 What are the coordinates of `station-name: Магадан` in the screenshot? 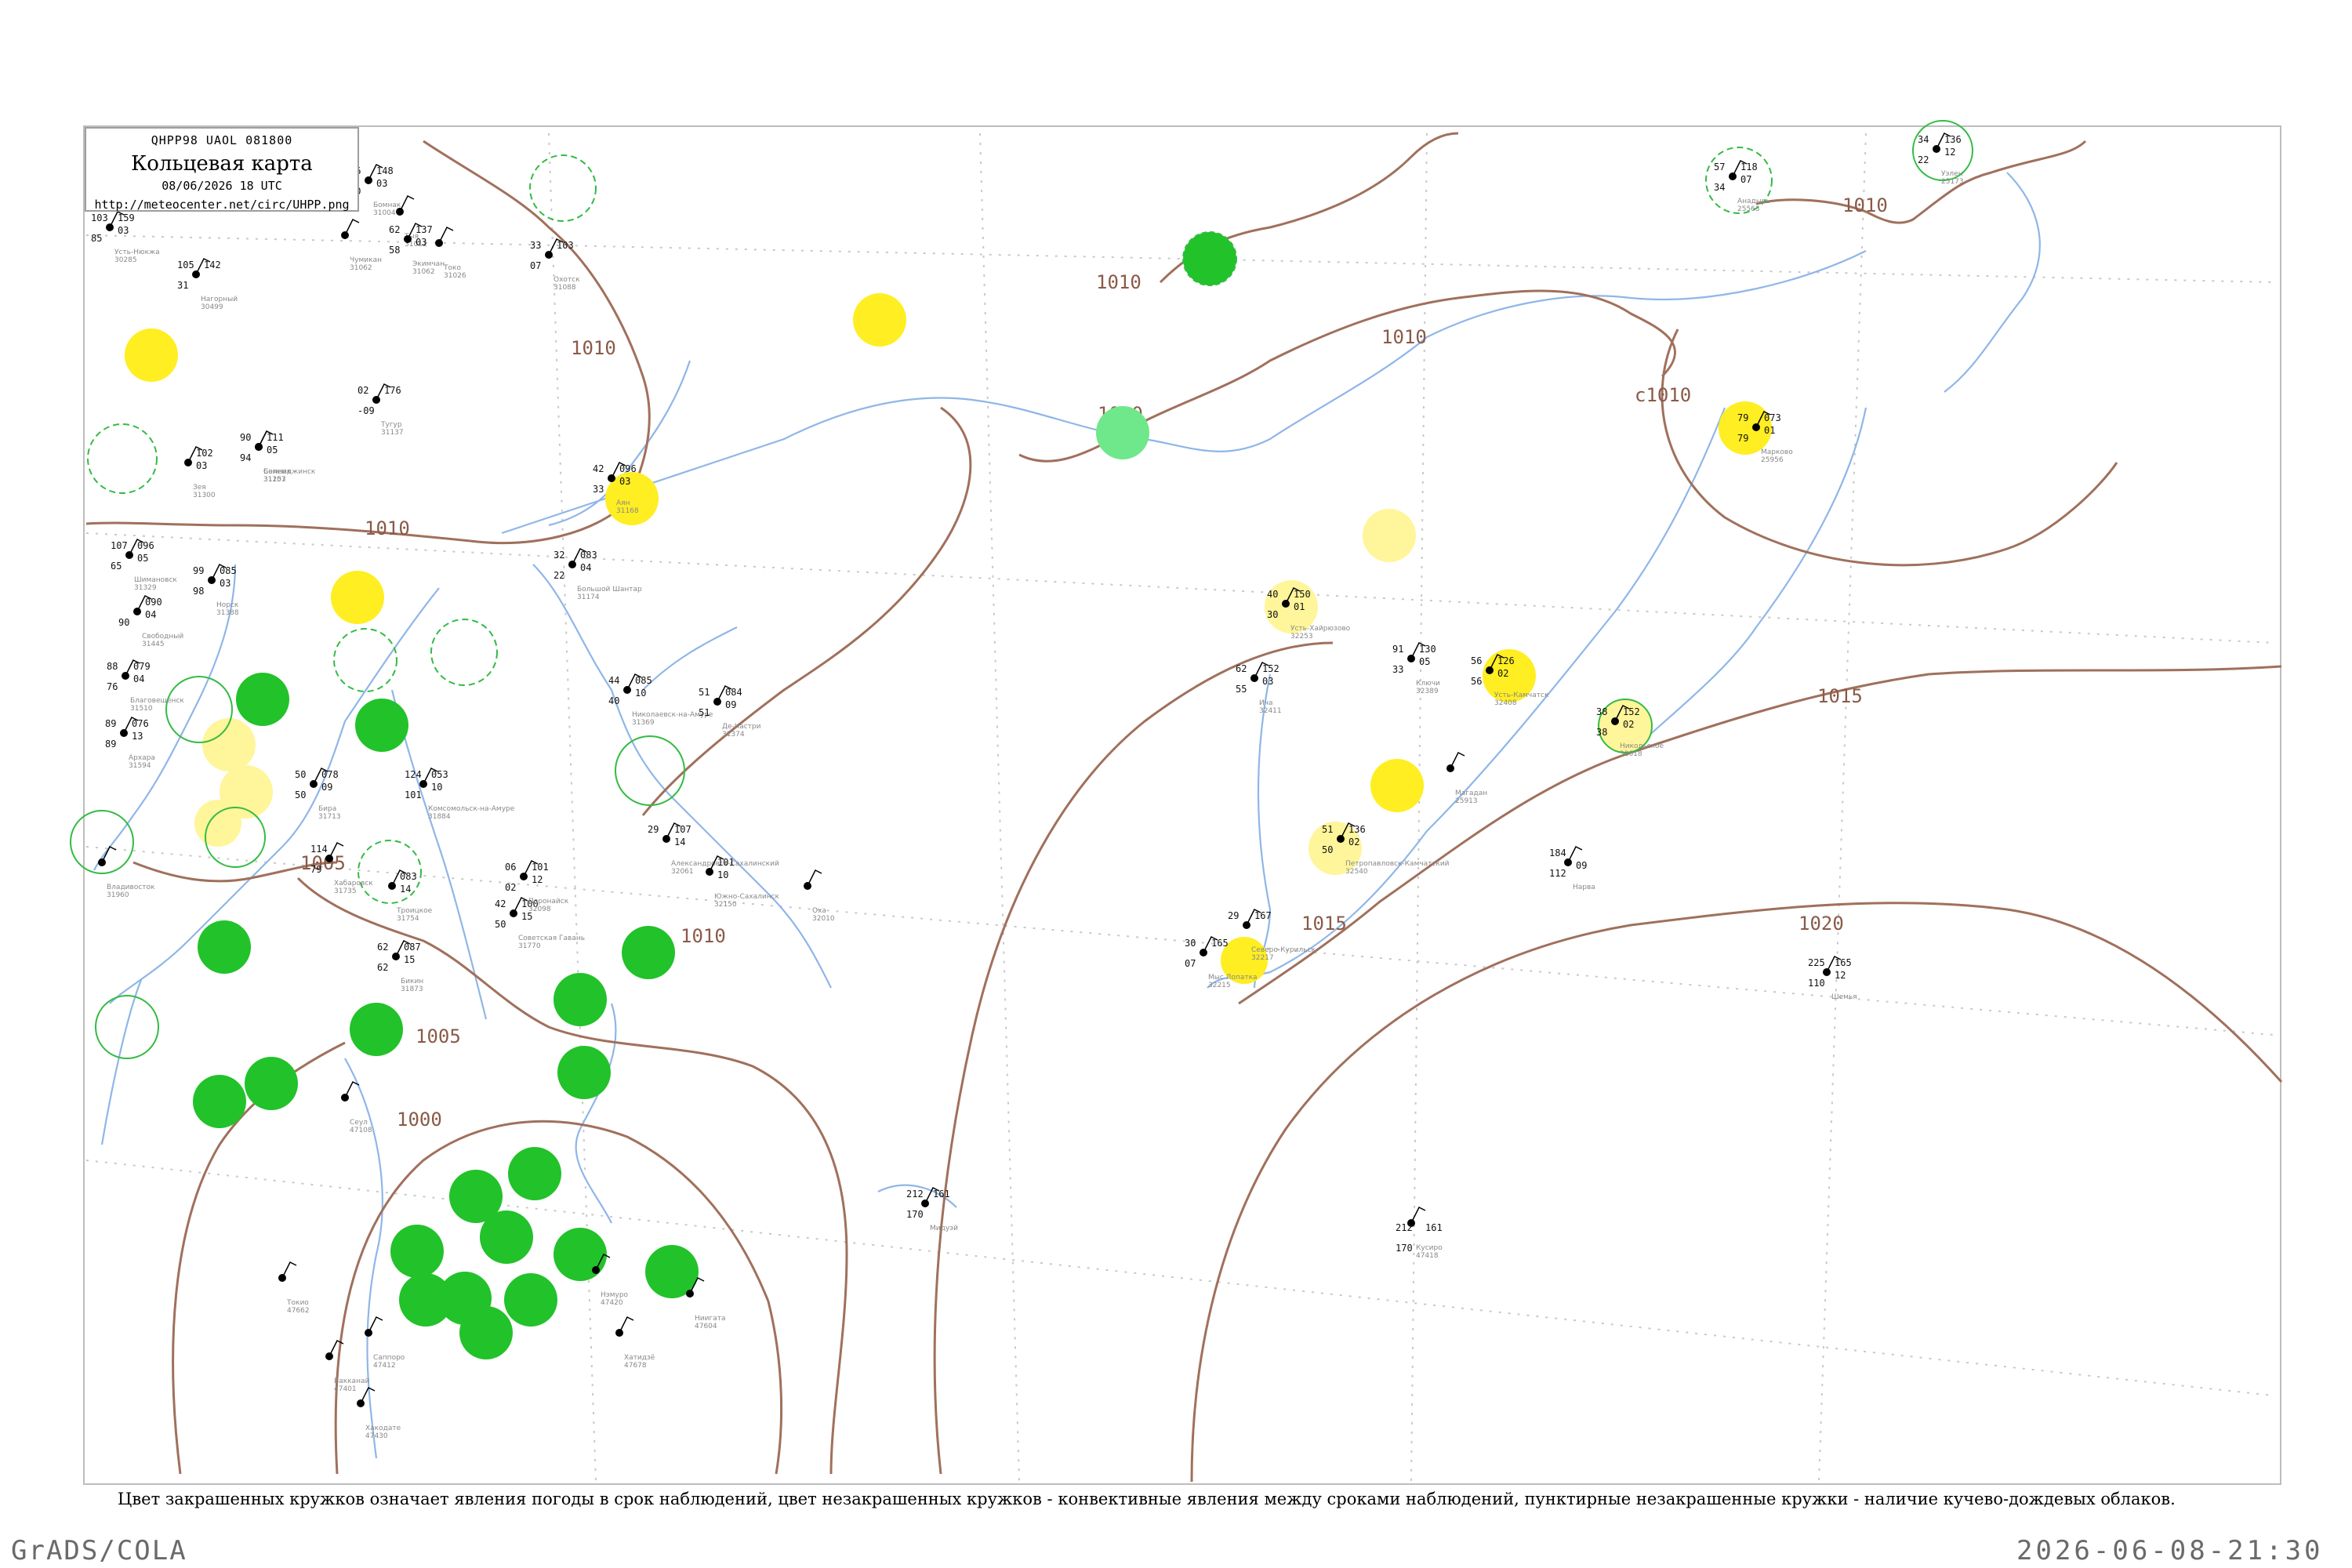 It's located at (1471, 793).